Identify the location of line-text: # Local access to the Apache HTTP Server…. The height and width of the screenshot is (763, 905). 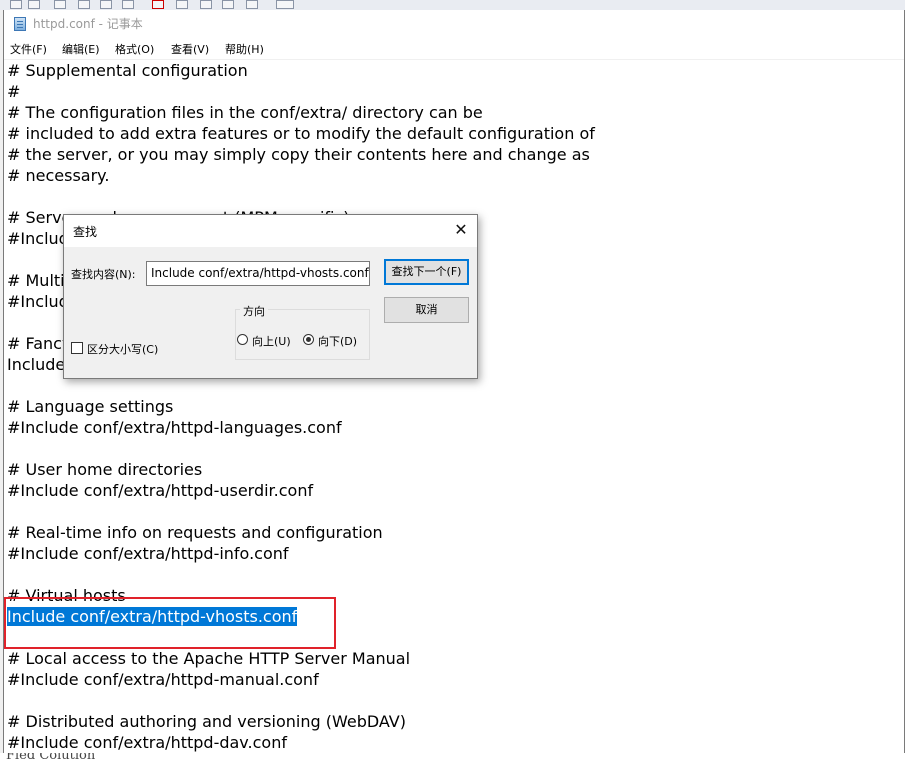
(209, 658).